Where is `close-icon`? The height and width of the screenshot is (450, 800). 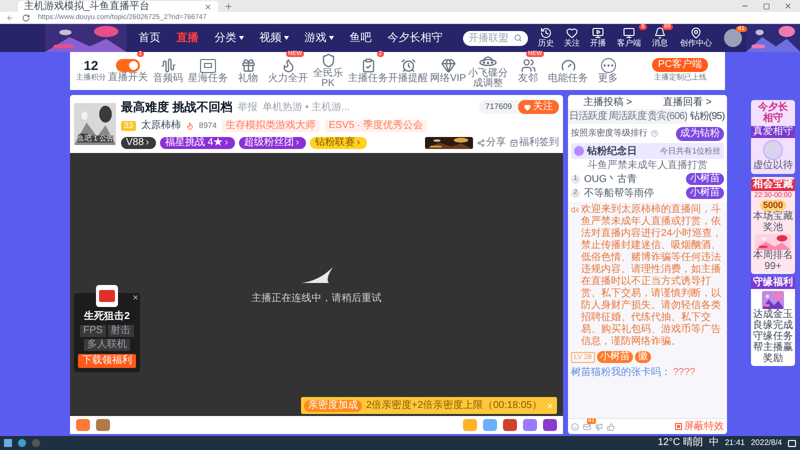 close-icon is located at coordinates (788, 6).